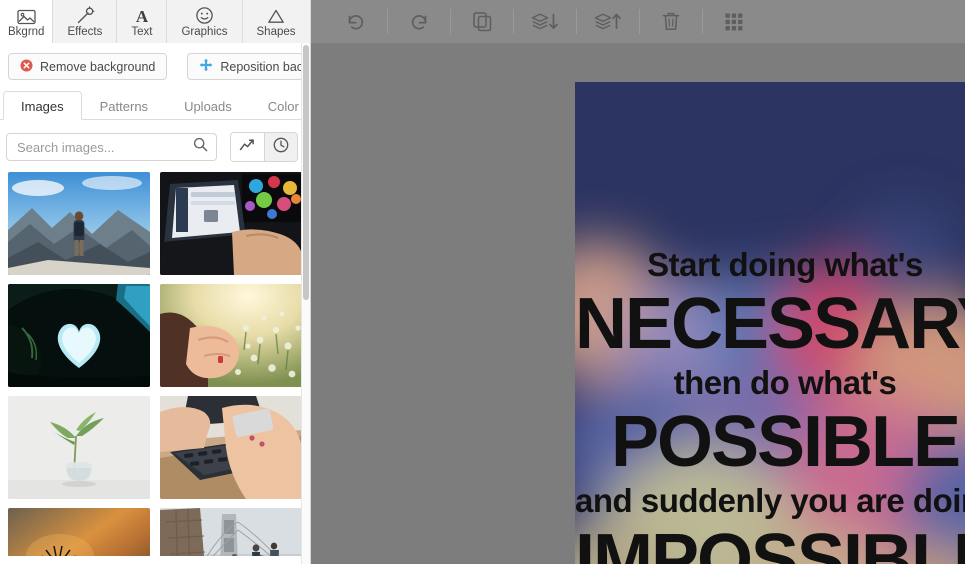 The width and height of the screenshot is (965, 564). I want to click on trending-toggle, so click(247, 147).